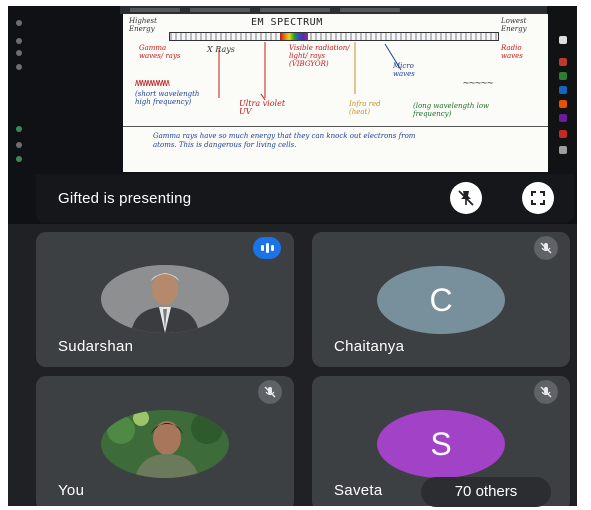  Describe the element at coordinates (167, 98) in the screenshot. I see `short-wavelength-label: (short wavelength high frequency)` at that location.